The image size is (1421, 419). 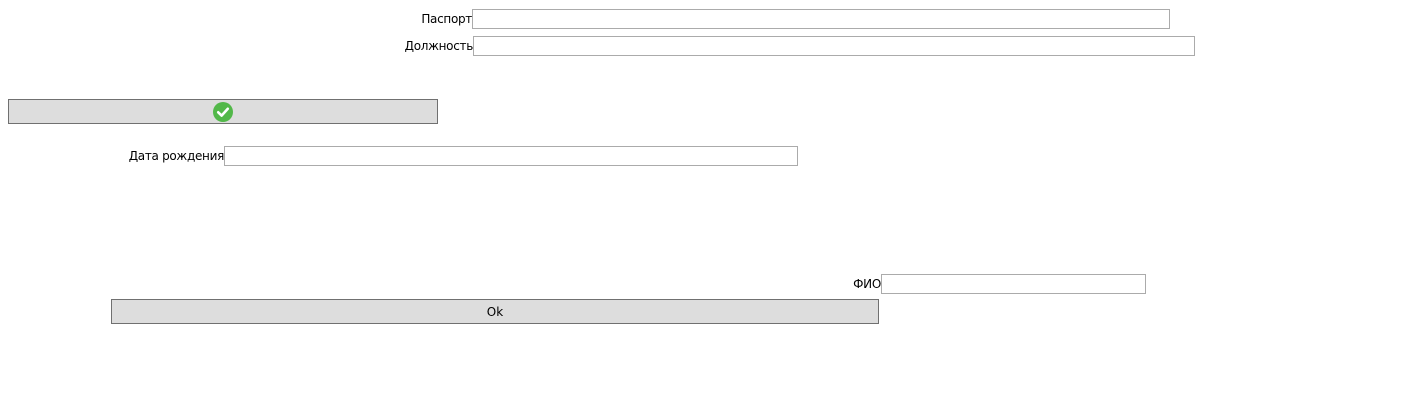 What do you see at coordinates (511, 156) in the screenshot?
I see `birth-date-input` at bounding box center [511, 156].